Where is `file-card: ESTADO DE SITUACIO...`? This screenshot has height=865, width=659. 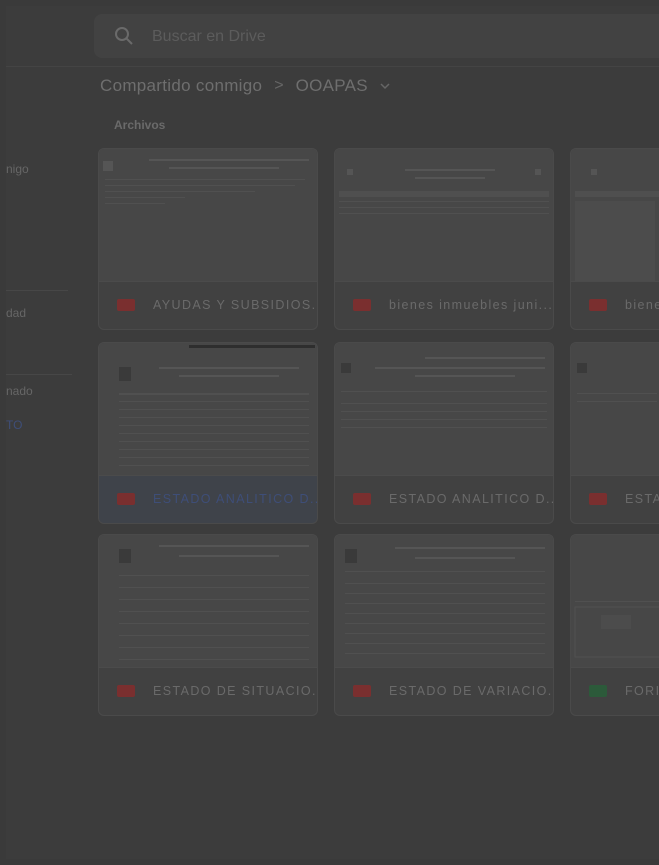 file-card: ESTADO DE SITUACIO... is located at coordinates (208, 625).